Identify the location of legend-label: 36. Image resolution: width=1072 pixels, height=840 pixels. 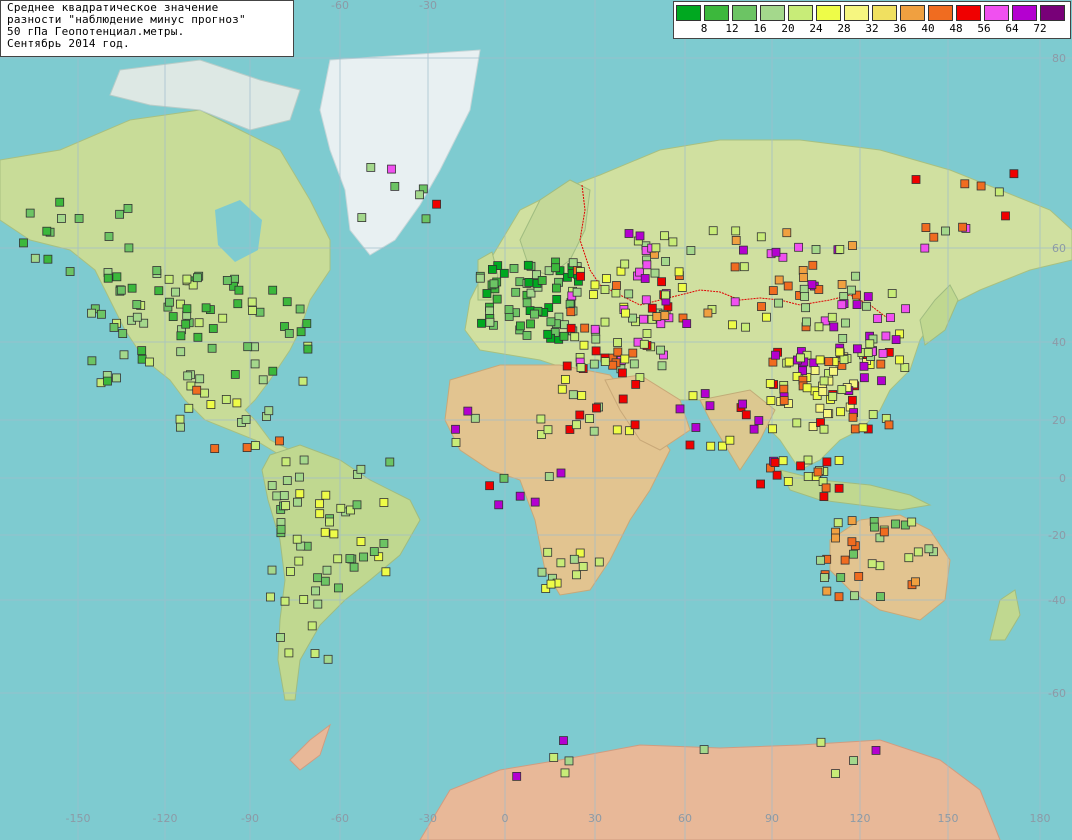
(900, 28).